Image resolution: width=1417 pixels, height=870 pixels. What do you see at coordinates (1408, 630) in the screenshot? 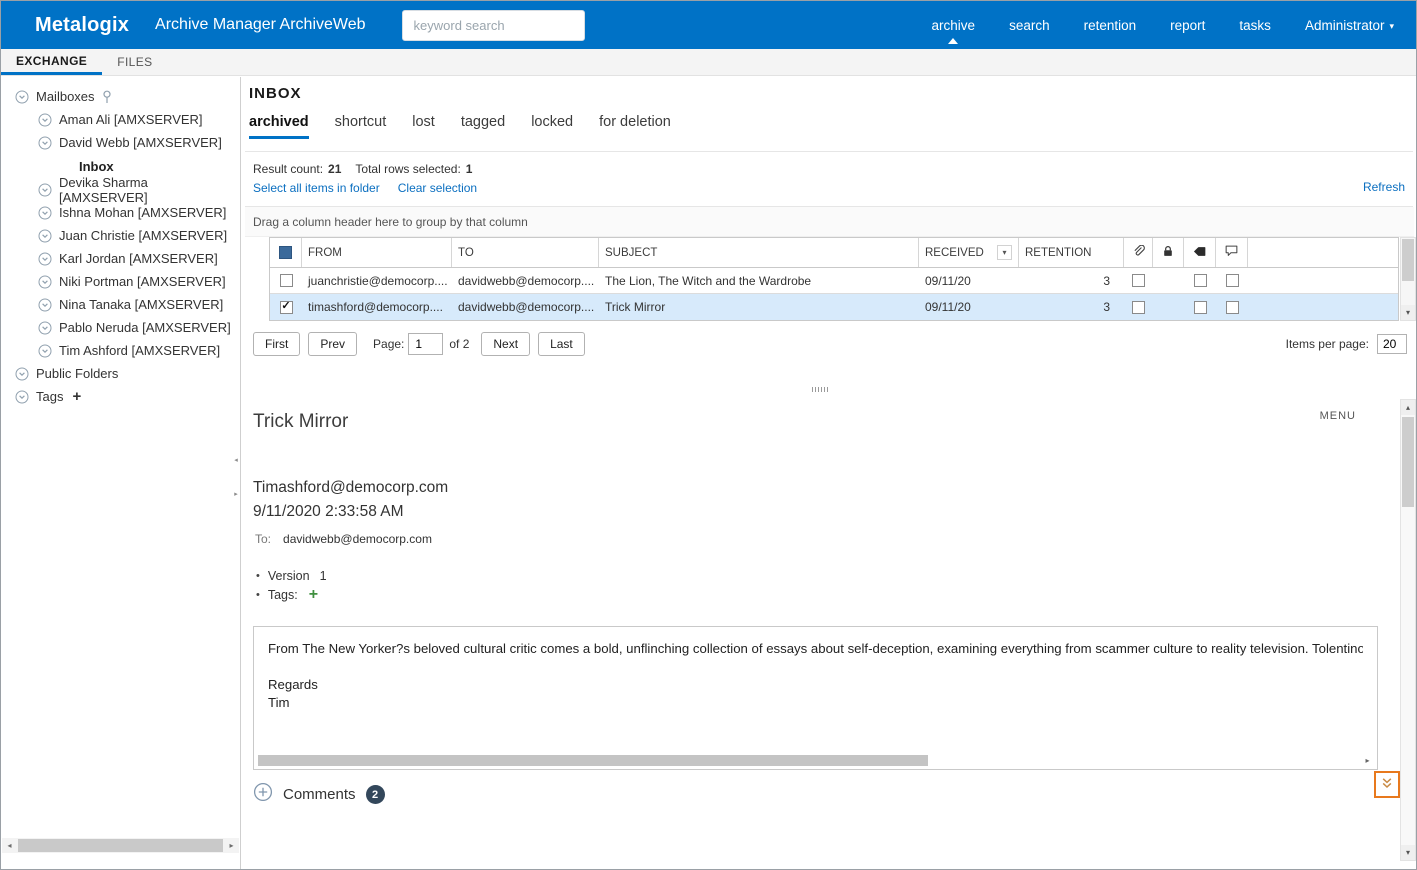
I see `preview-vertical-scrollbar: ▴ ▾` at bounding box center [1408, 630].